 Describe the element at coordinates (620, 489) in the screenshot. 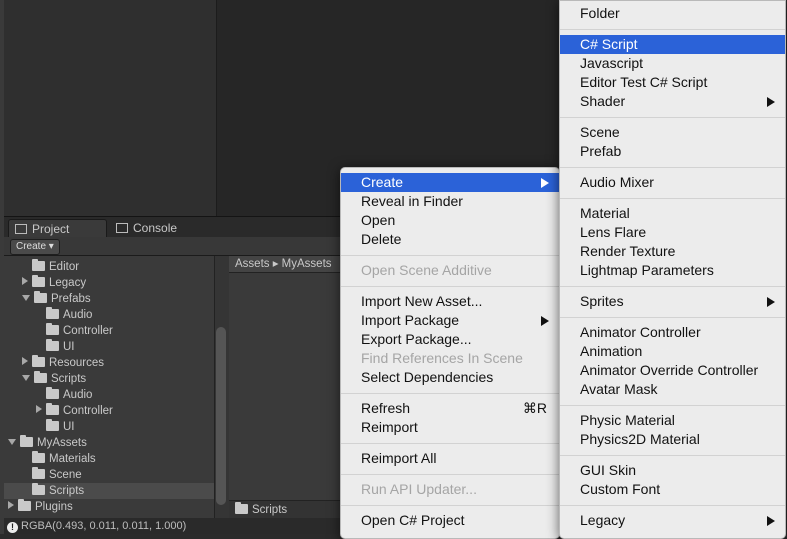

I see `menu-item-label: Custom Font` at that location.